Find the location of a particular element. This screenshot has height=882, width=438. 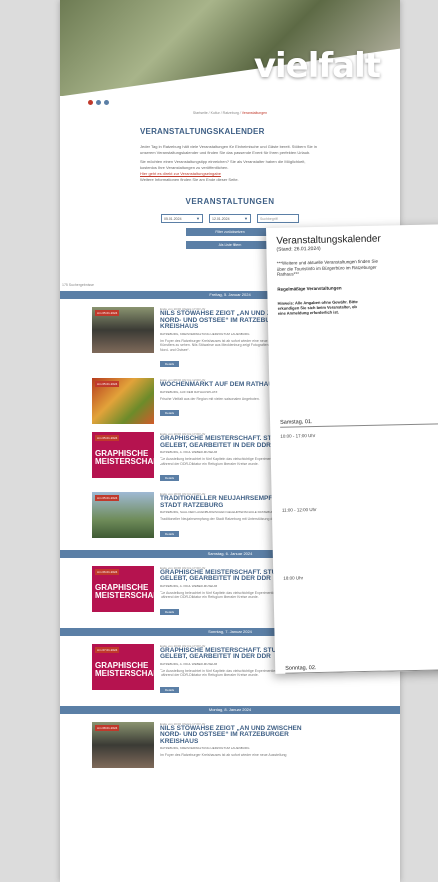

hero-banner: vielfalt is located at coordinates (230, 48).